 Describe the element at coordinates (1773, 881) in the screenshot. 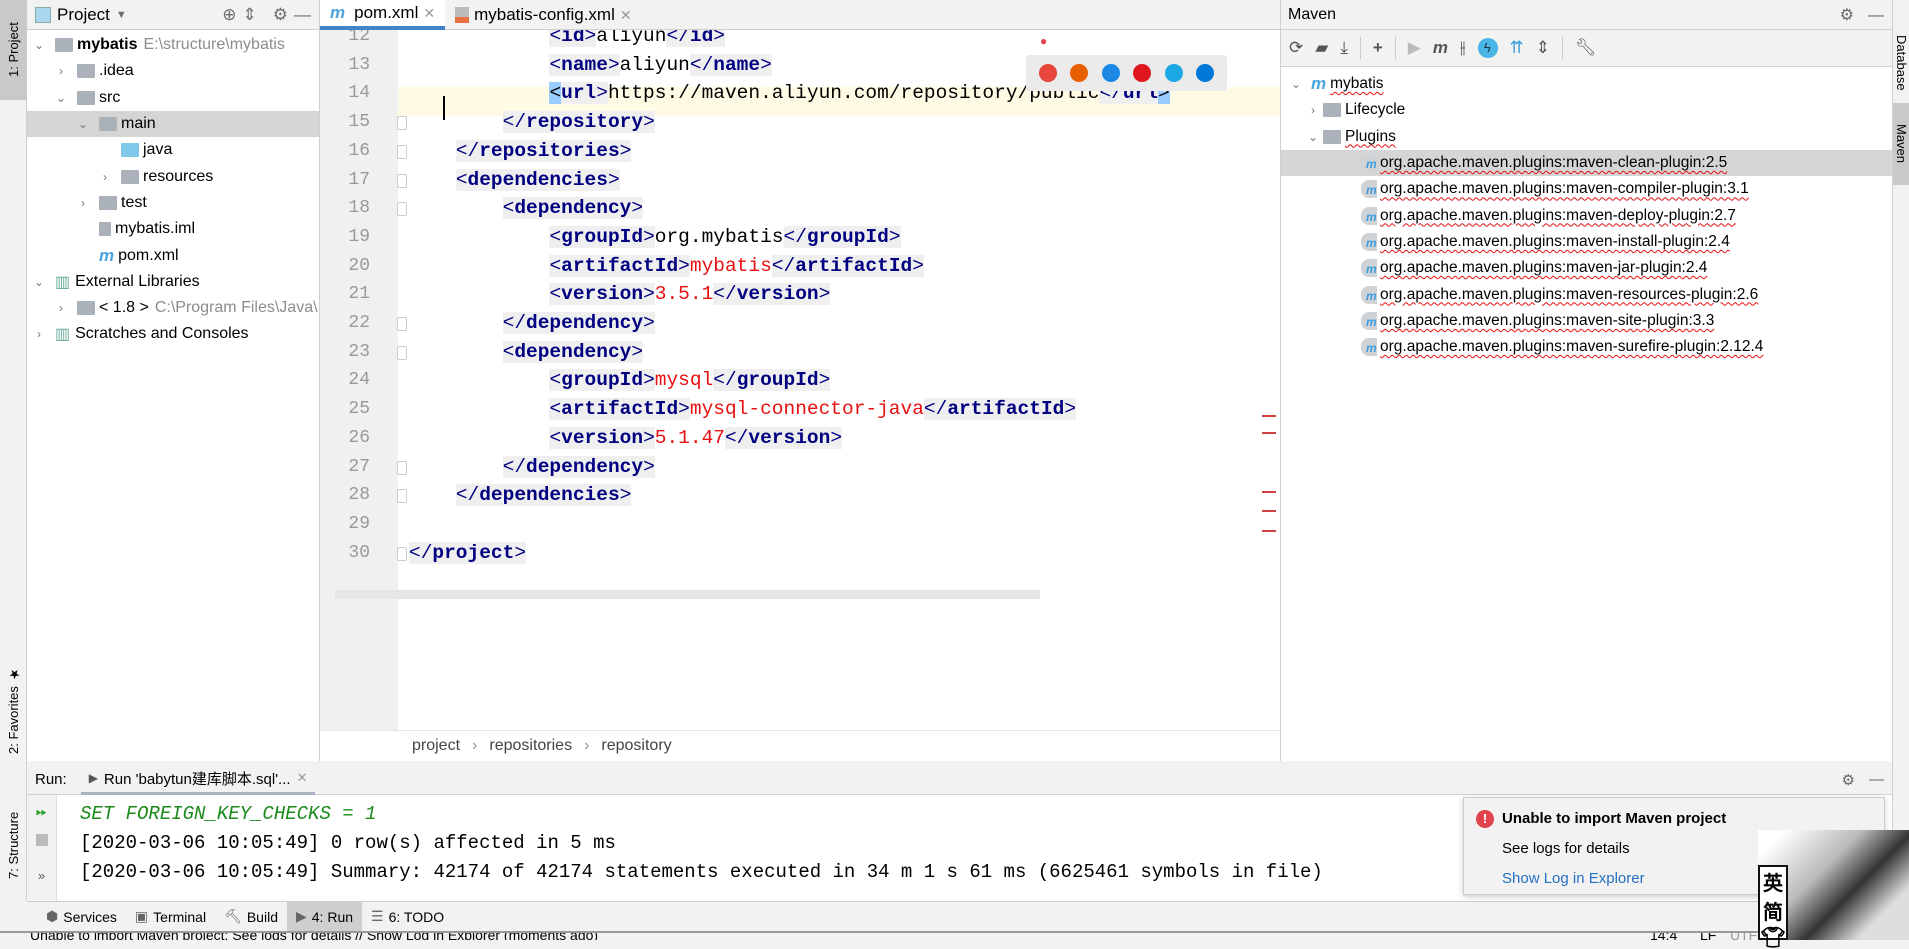

I see `ime-english-toggle: 英` at that location.